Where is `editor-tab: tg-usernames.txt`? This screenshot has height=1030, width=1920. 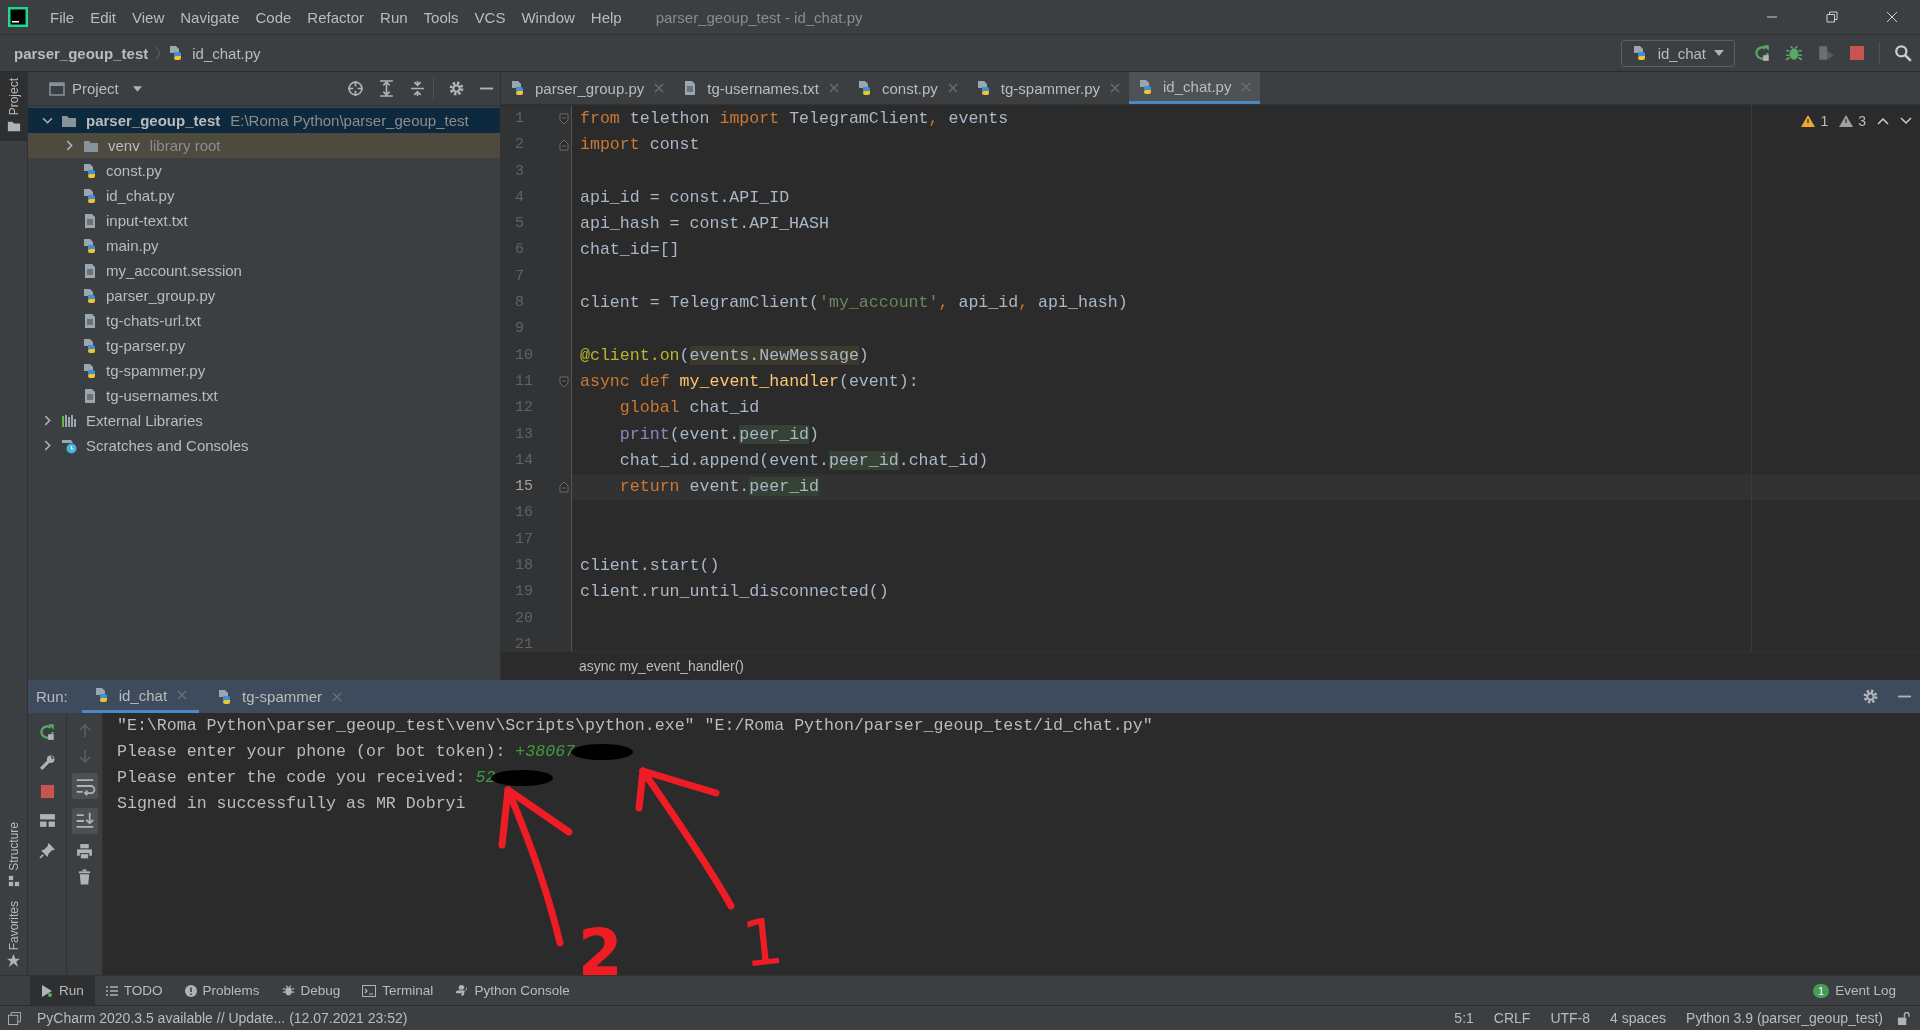
editor-tab: tg-usernames.txt is located at coordinates (760, 88).